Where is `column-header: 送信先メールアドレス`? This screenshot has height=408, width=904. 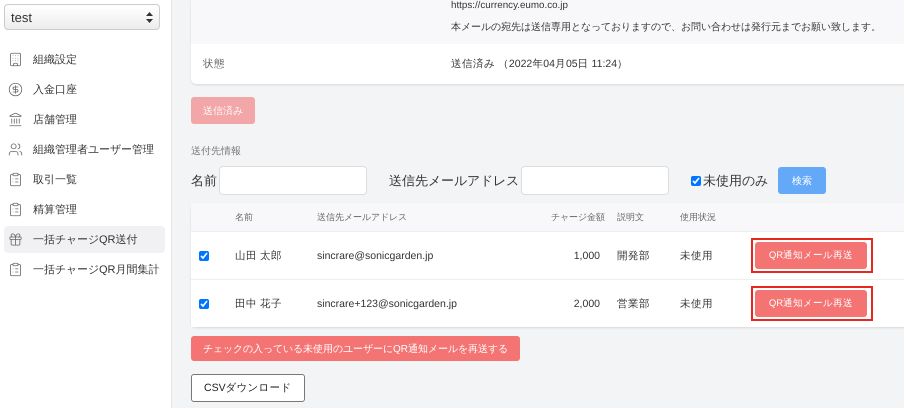
column-header: 送信先メールアドレス is located at coordinates (362, 217).